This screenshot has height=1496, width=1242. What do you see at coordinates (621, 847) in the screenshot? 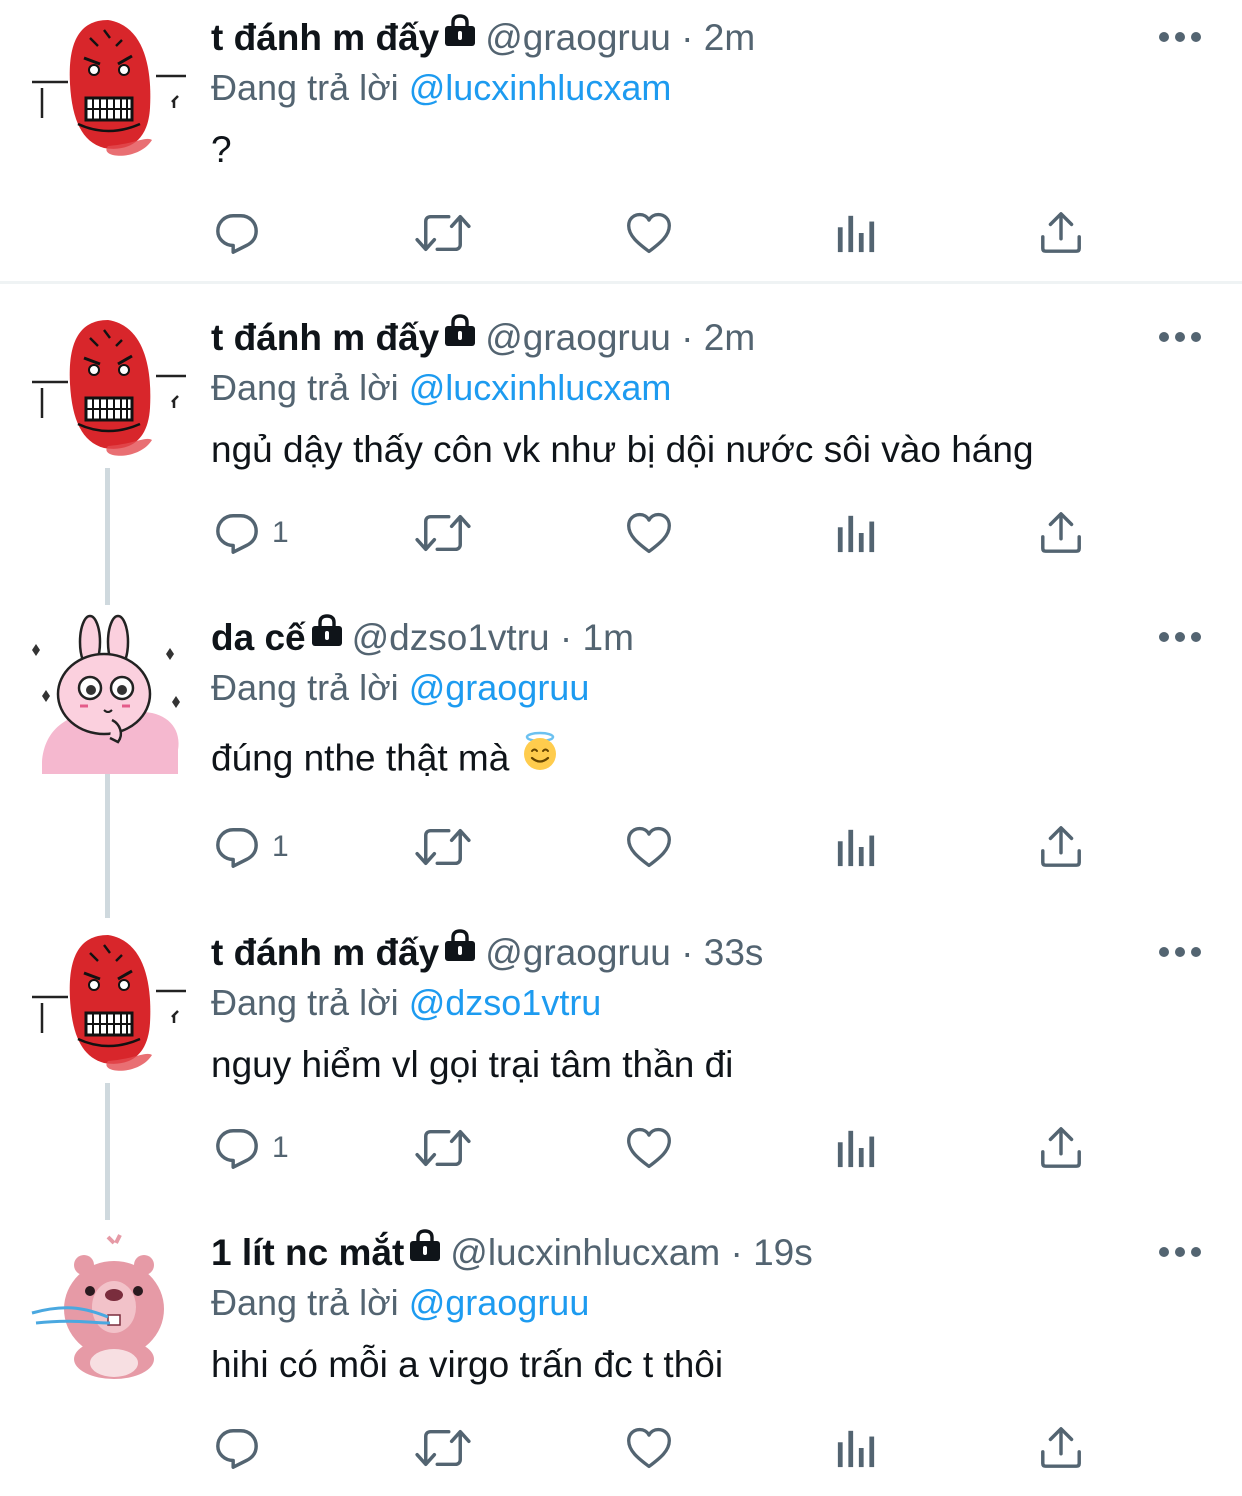
I see `tweet-actions: 1` at bounding box center [621, 847].